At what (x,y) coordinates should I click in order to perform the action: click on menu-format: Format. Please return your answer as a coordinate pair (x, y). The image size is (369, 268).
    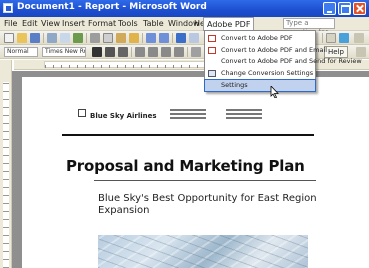
    Looking at the image, I should click on (102, 23).